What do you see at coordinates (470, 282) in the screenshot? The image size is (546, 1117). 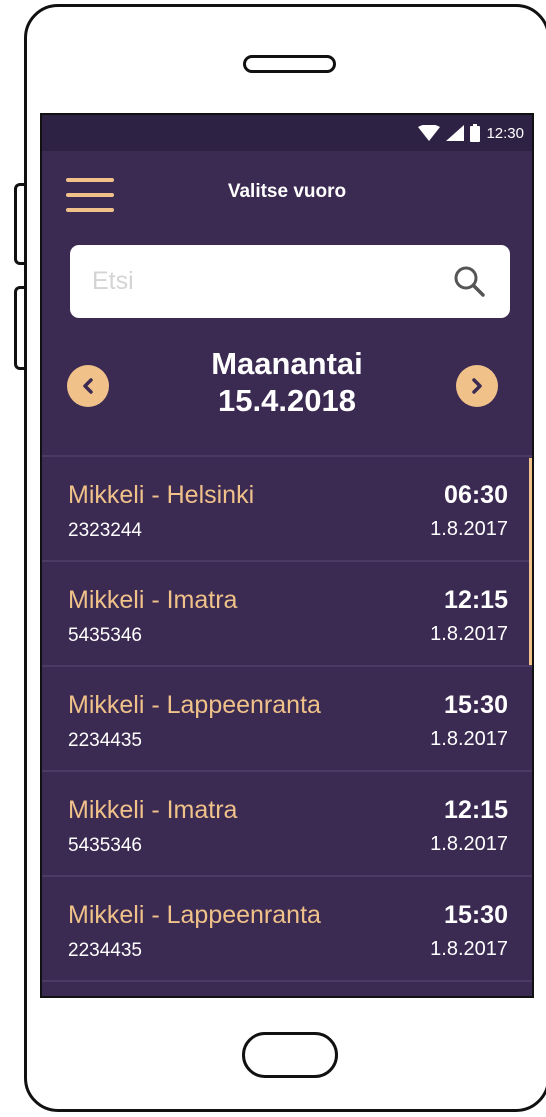 I see `search-icon` at bounding box center [470, 282].